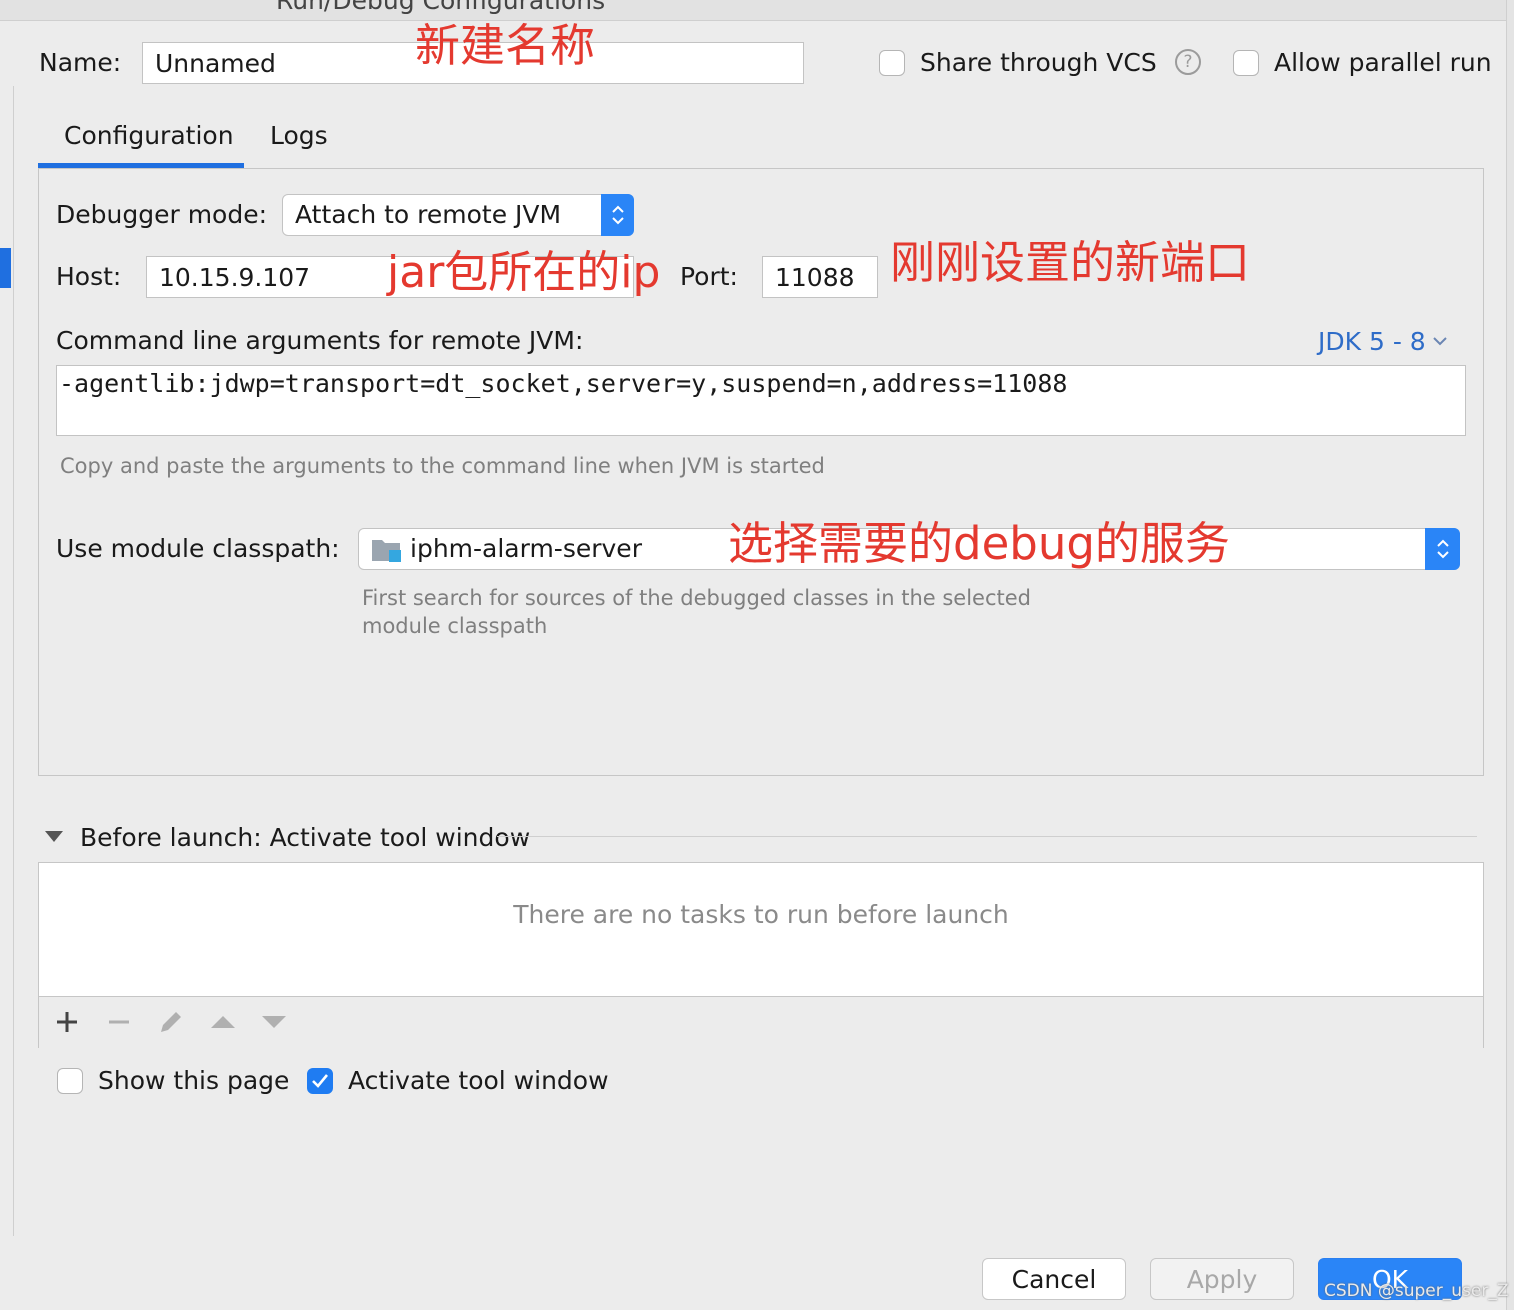  Describe the element at coordinates (1416, 1291) in the screenshot. I see `watermark: CSDN @super_user_Z` at that location.